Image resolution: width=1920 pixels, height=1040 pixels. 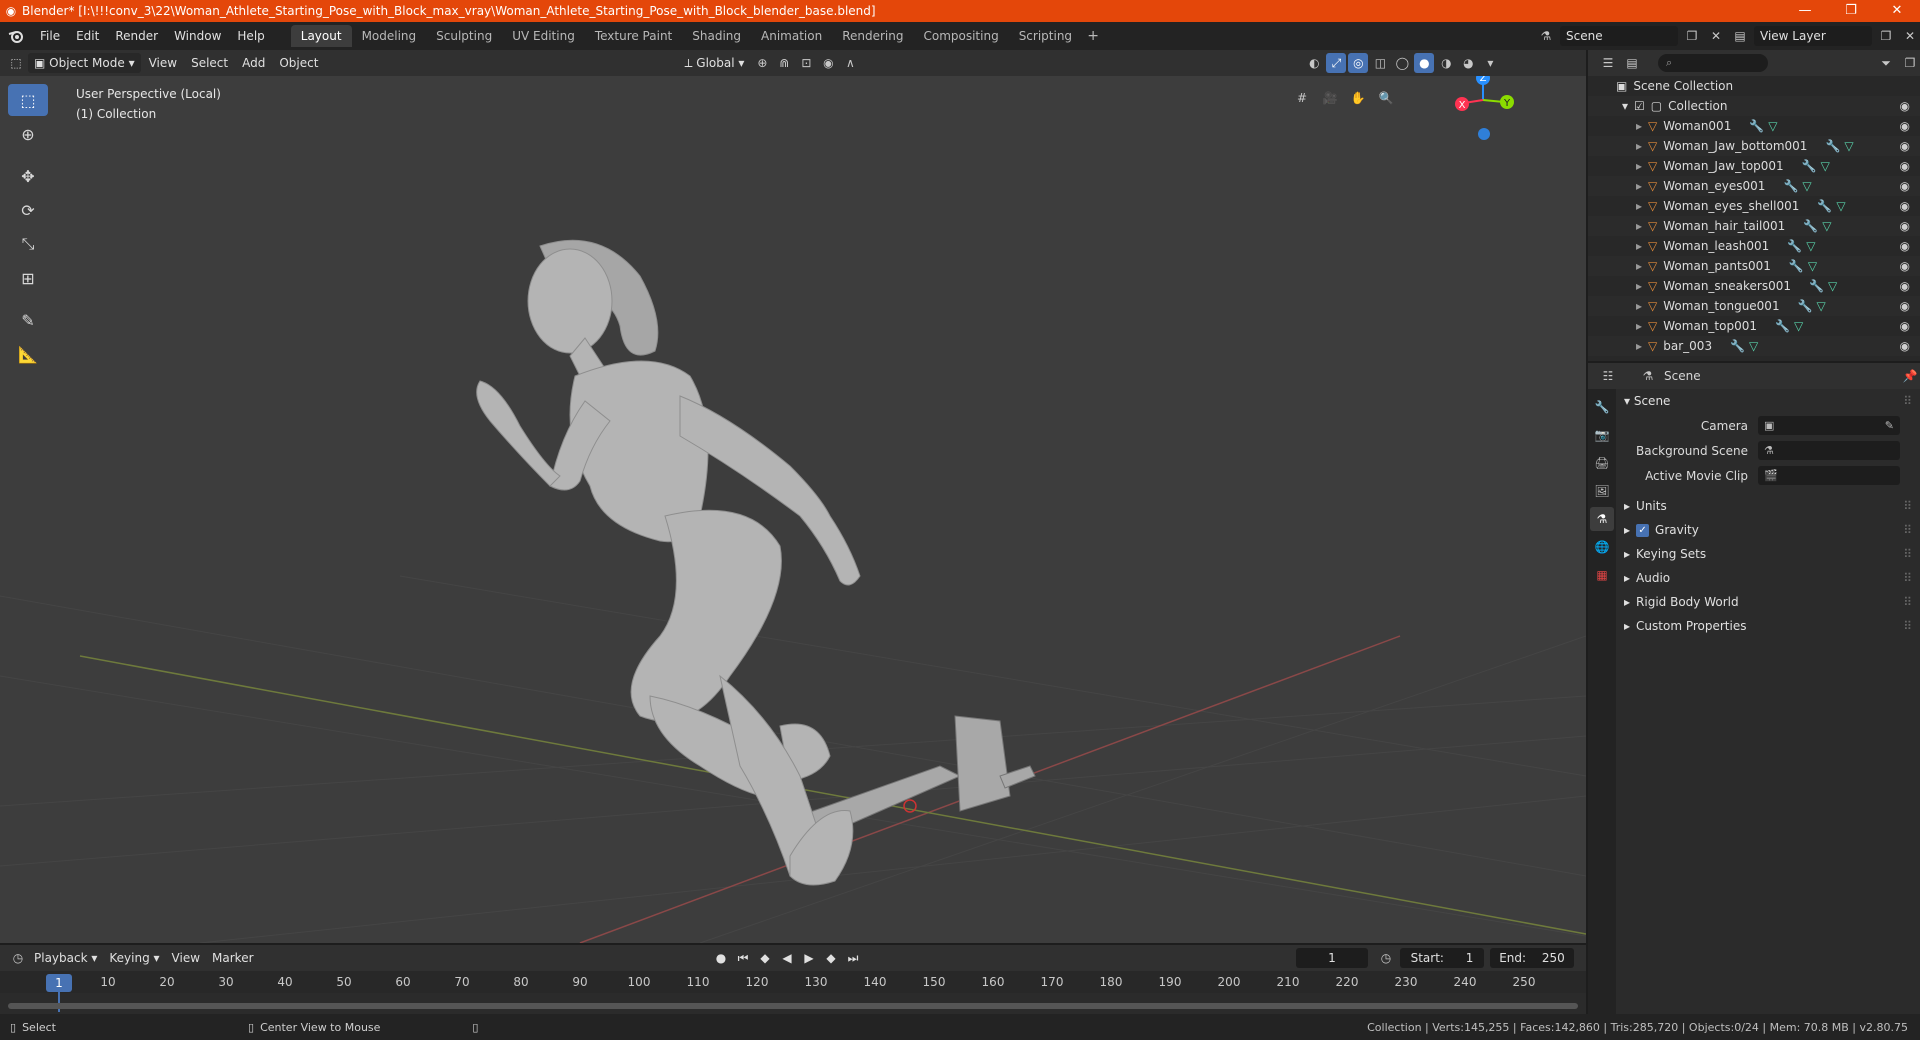 What do you see at coordinates (1386, 98) in the screenshot?
I see `zoom-icon: 🔍` at bounding box center [1386, 98].